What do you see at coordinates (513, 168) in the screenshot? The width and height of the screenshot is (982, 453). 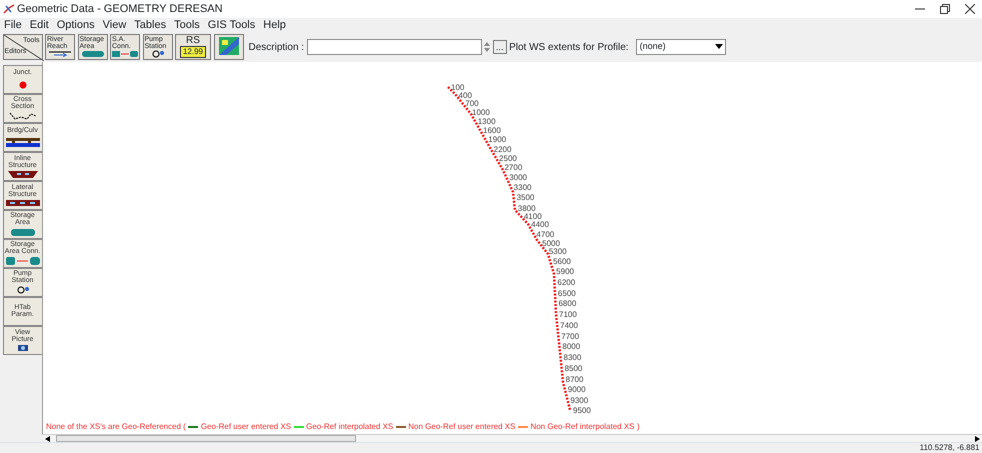 I see `station-label: 2700` at bounding box center [513, 168].